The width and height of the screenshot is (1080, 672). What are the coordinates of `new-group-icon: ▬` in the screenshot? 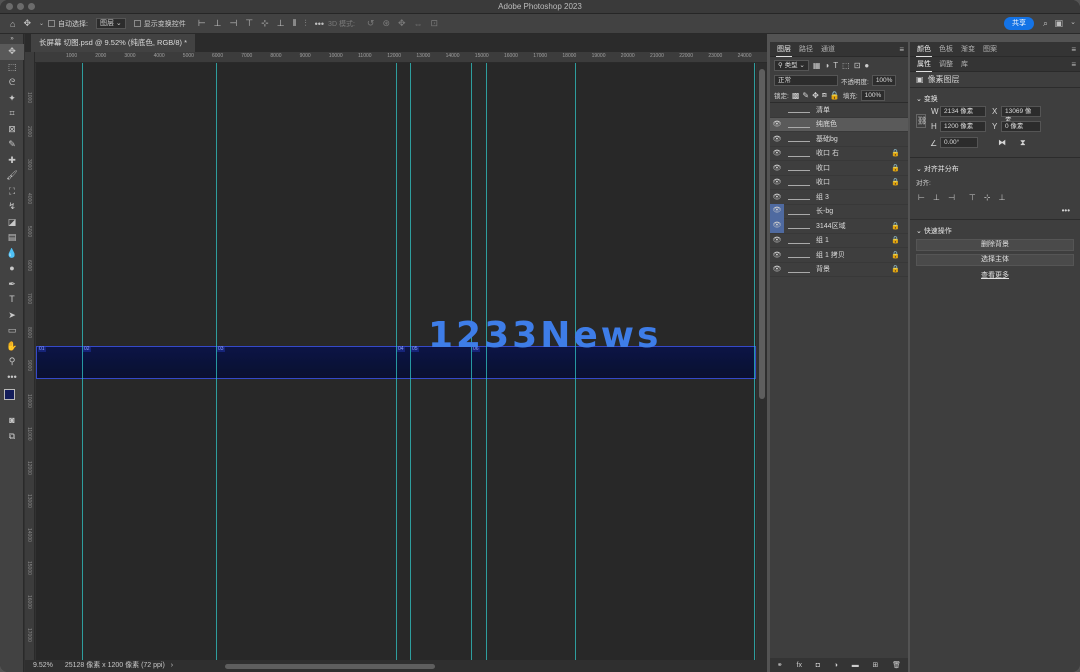 It's located at (855, 665).